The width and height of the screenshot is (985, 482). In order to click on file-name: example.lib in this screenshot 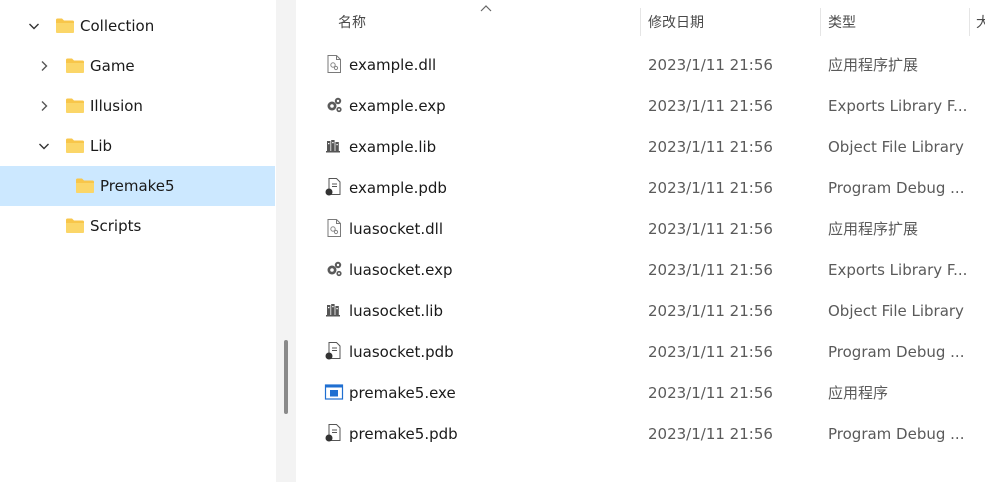, I will do `click(393, 147)`.